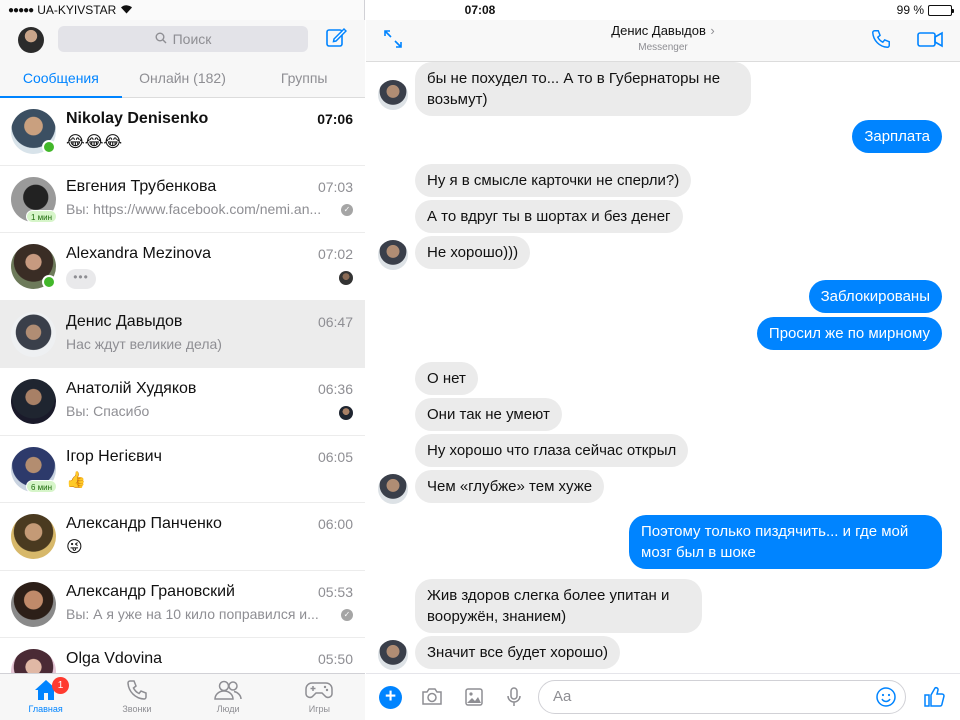  I want to click on notification-badge: 1, so click(60, 685).